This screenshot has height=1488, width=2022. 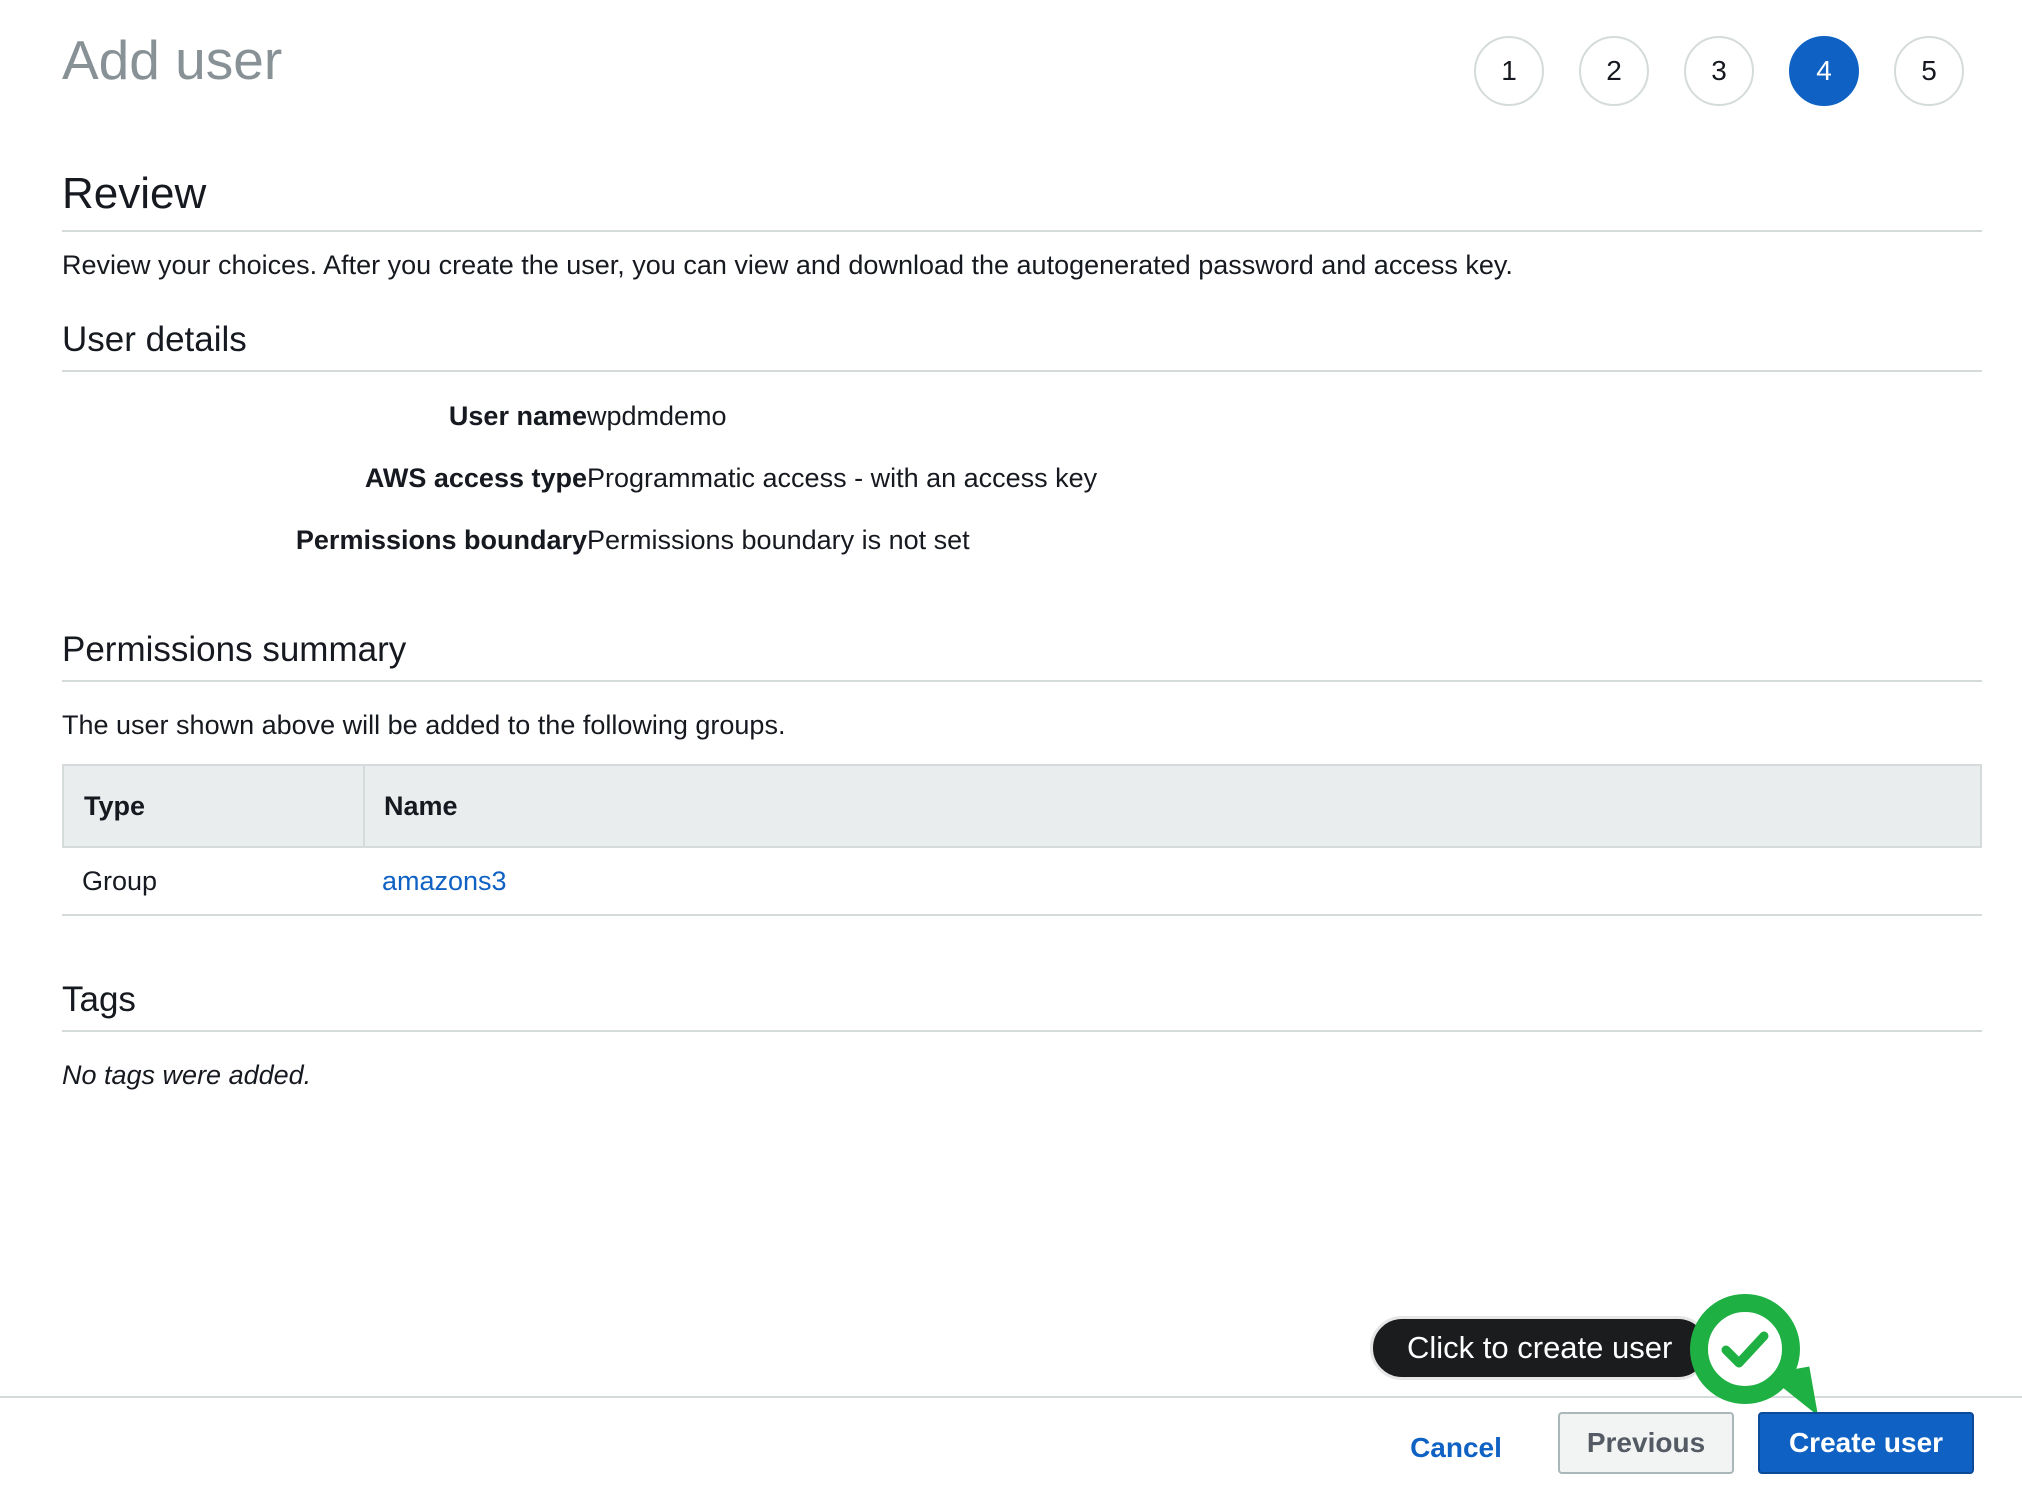 I want to click on step-3: 3, so click(x=1719, y=71).